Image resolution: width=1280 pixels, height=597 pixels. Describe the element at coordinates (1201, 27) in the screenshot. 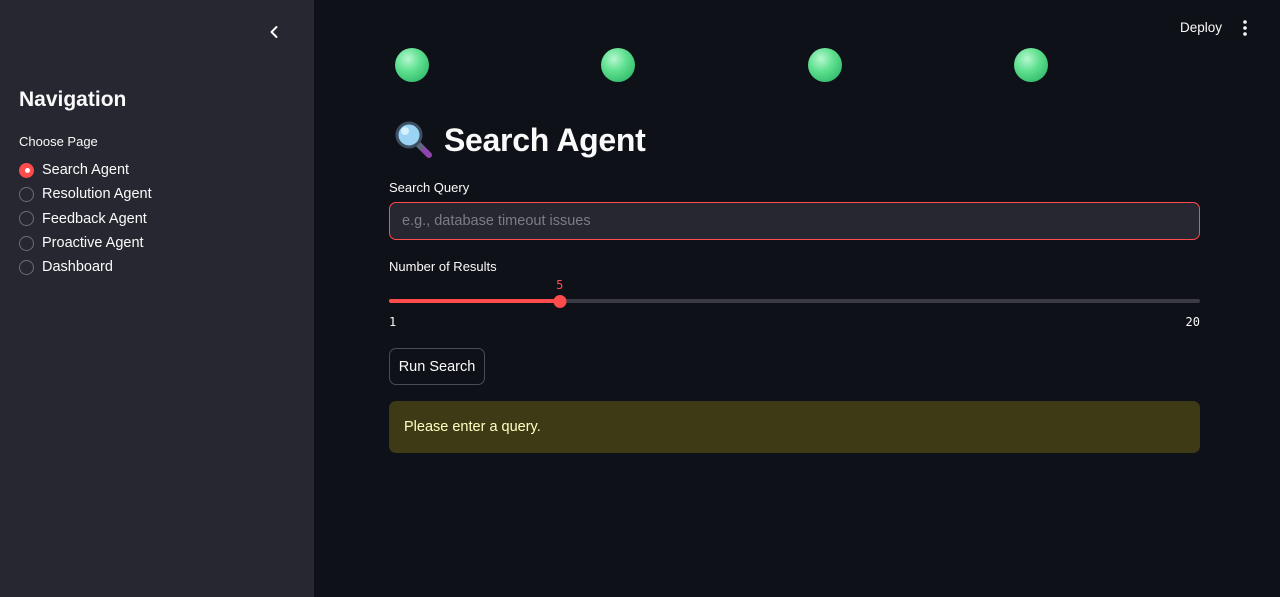

I see `deploy-button: Deploy` at that location.